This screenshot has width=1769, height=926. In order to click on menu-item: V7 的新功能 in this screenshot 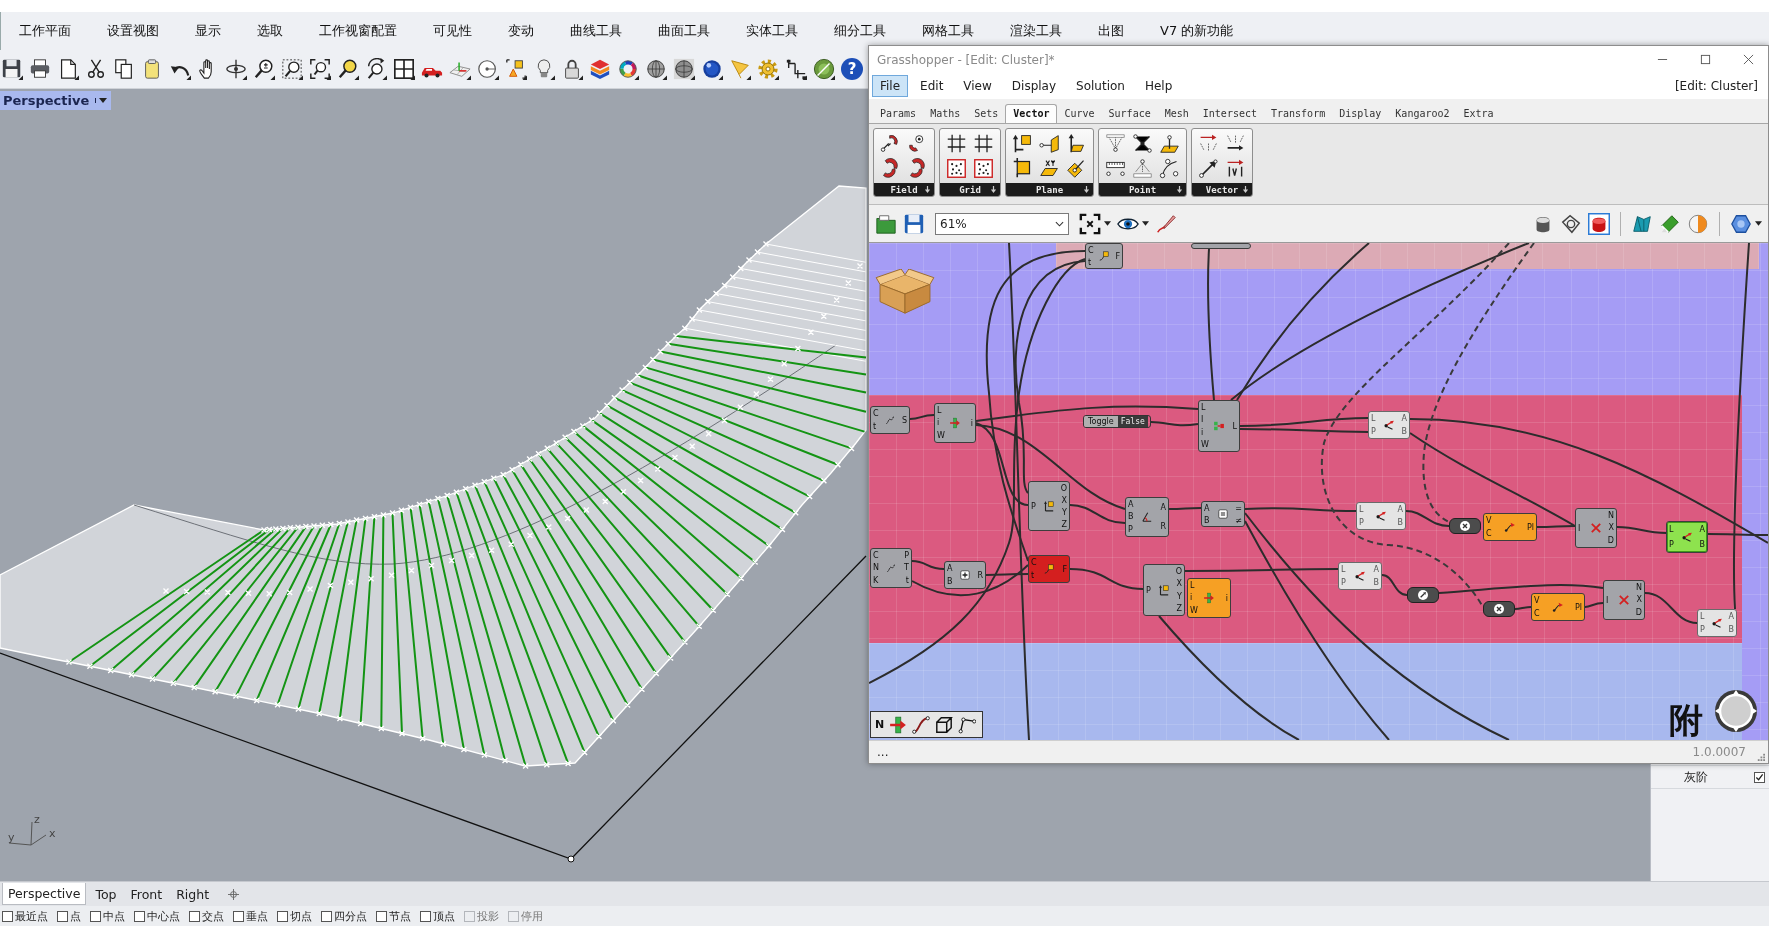, I will do `click(1197, 31)`.